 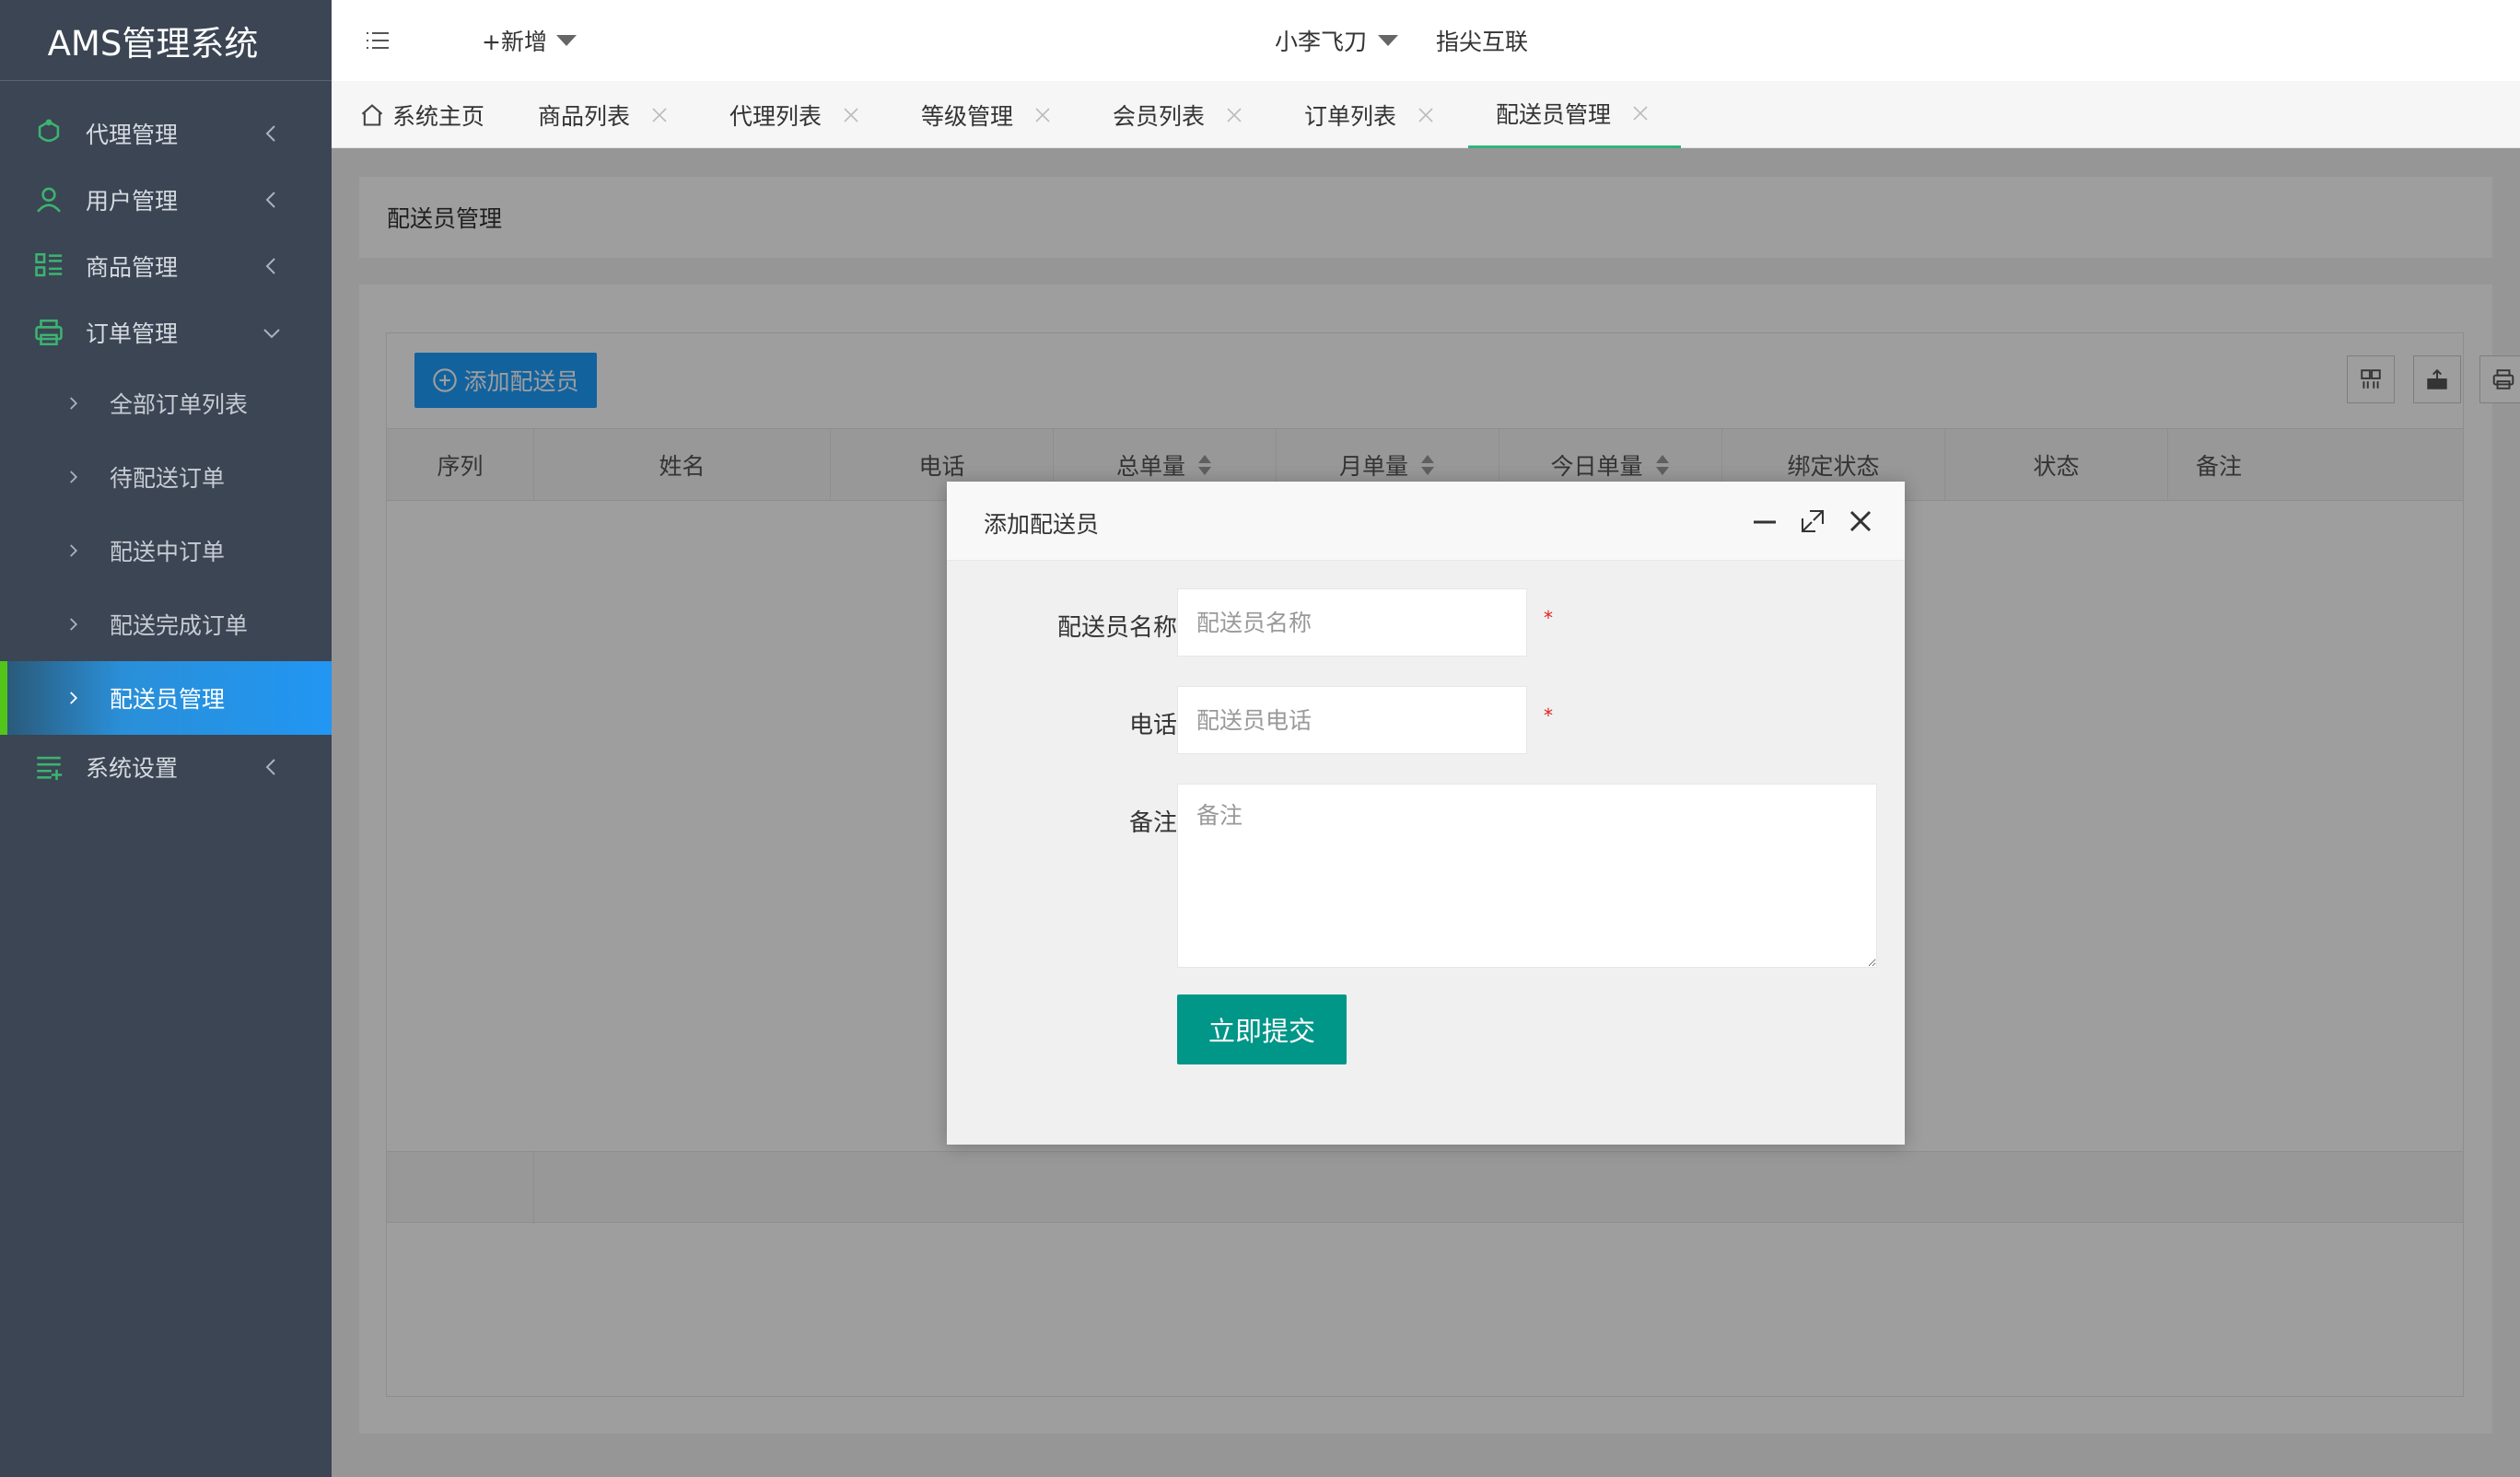 I want to click on tab-order-list: 订单列表, so click(x=1369, y=114).